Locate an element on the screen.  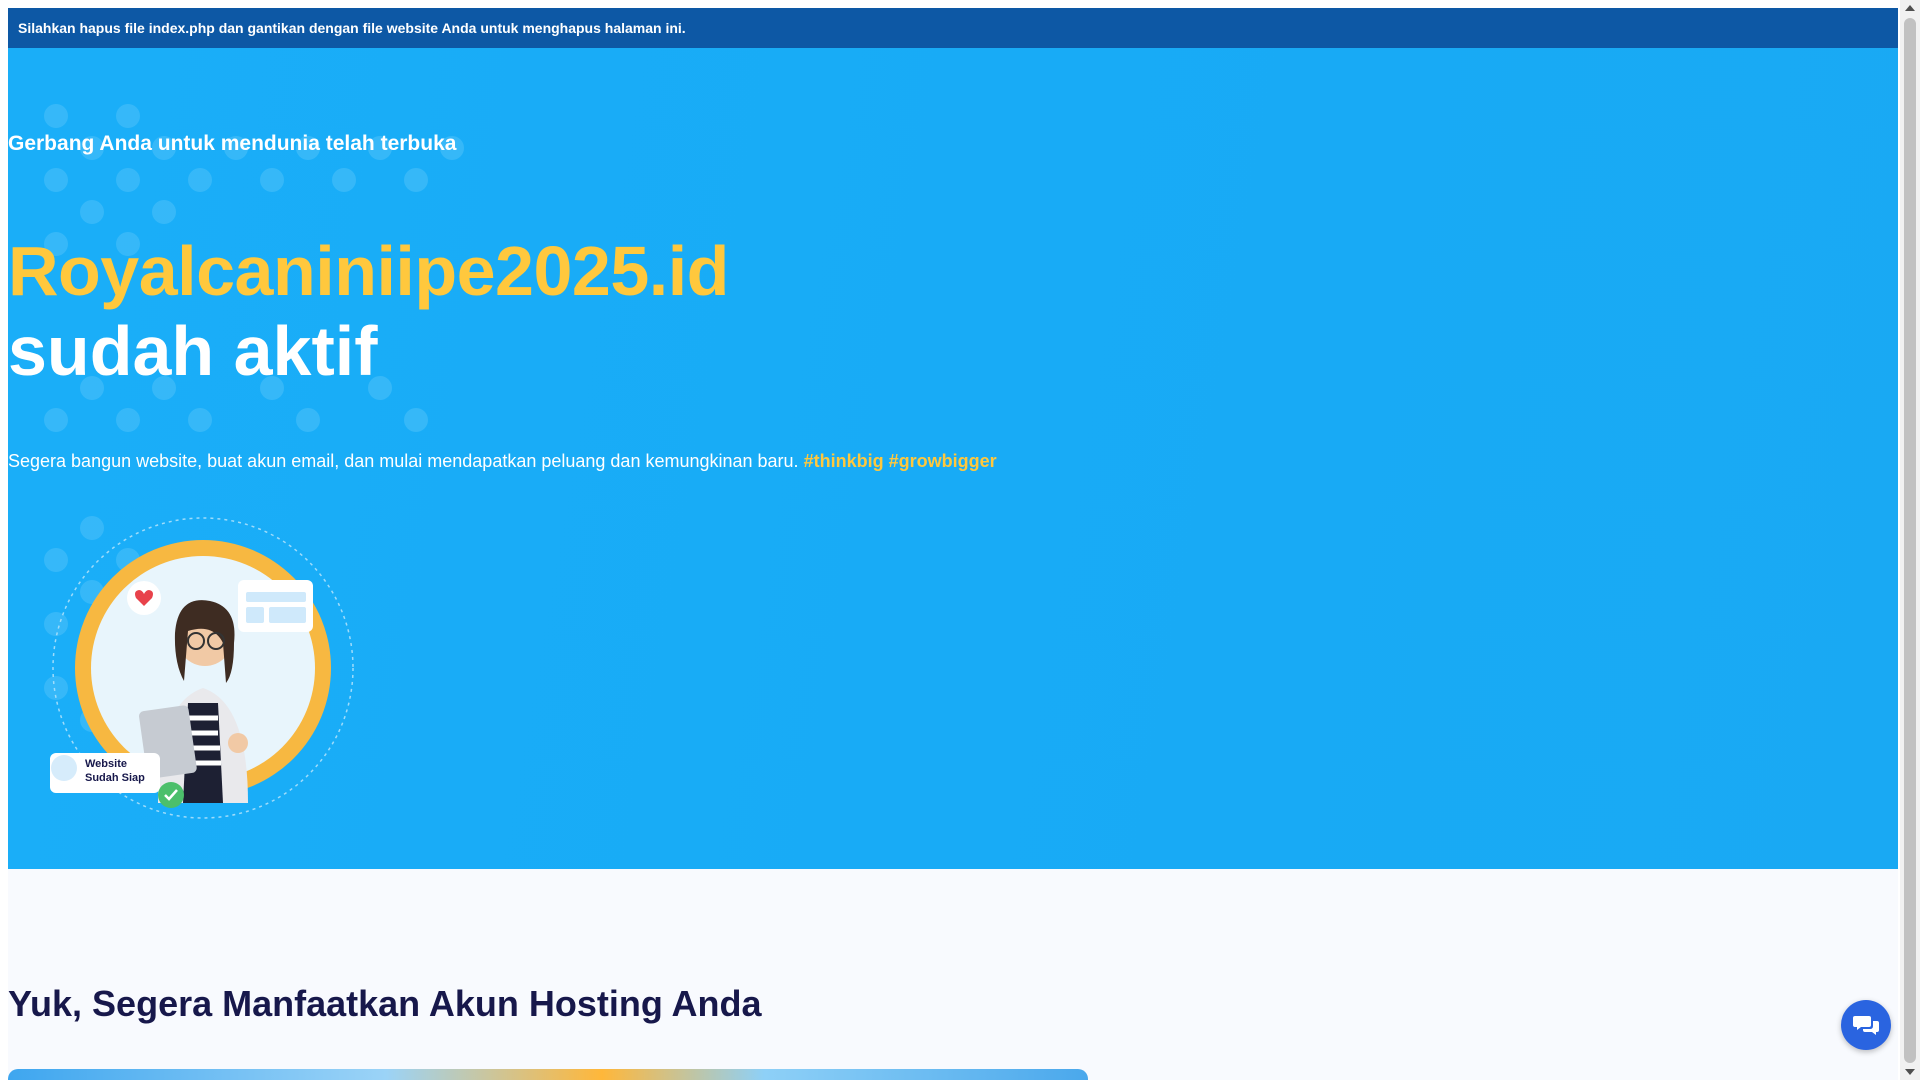
badge-line-1: Website is located at coordinates (106, 764).